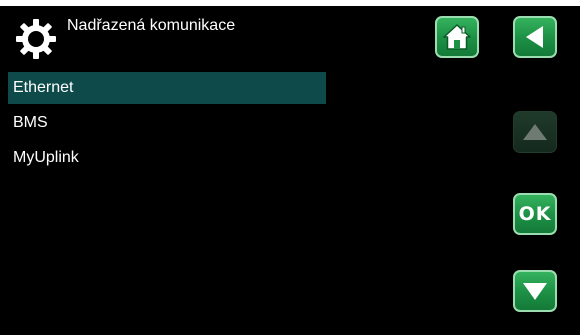 The height and width of the screenshot is (335, 580). I want to click on scroll-up-button, so click(535, 132).